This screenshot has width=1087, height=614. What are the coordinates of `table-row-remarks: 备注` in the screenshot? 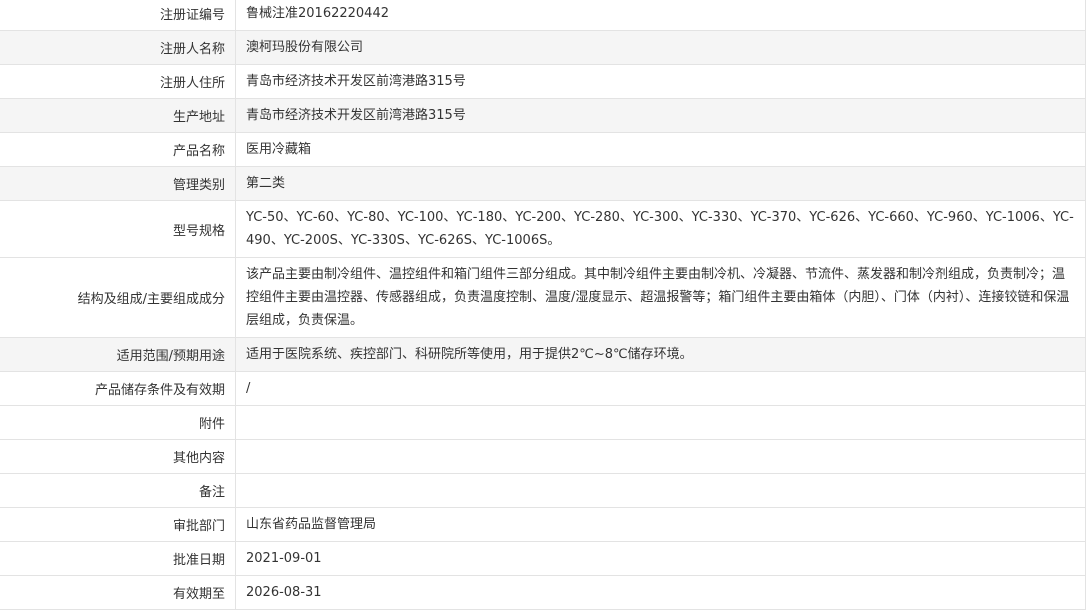 It's located at (542, 491).